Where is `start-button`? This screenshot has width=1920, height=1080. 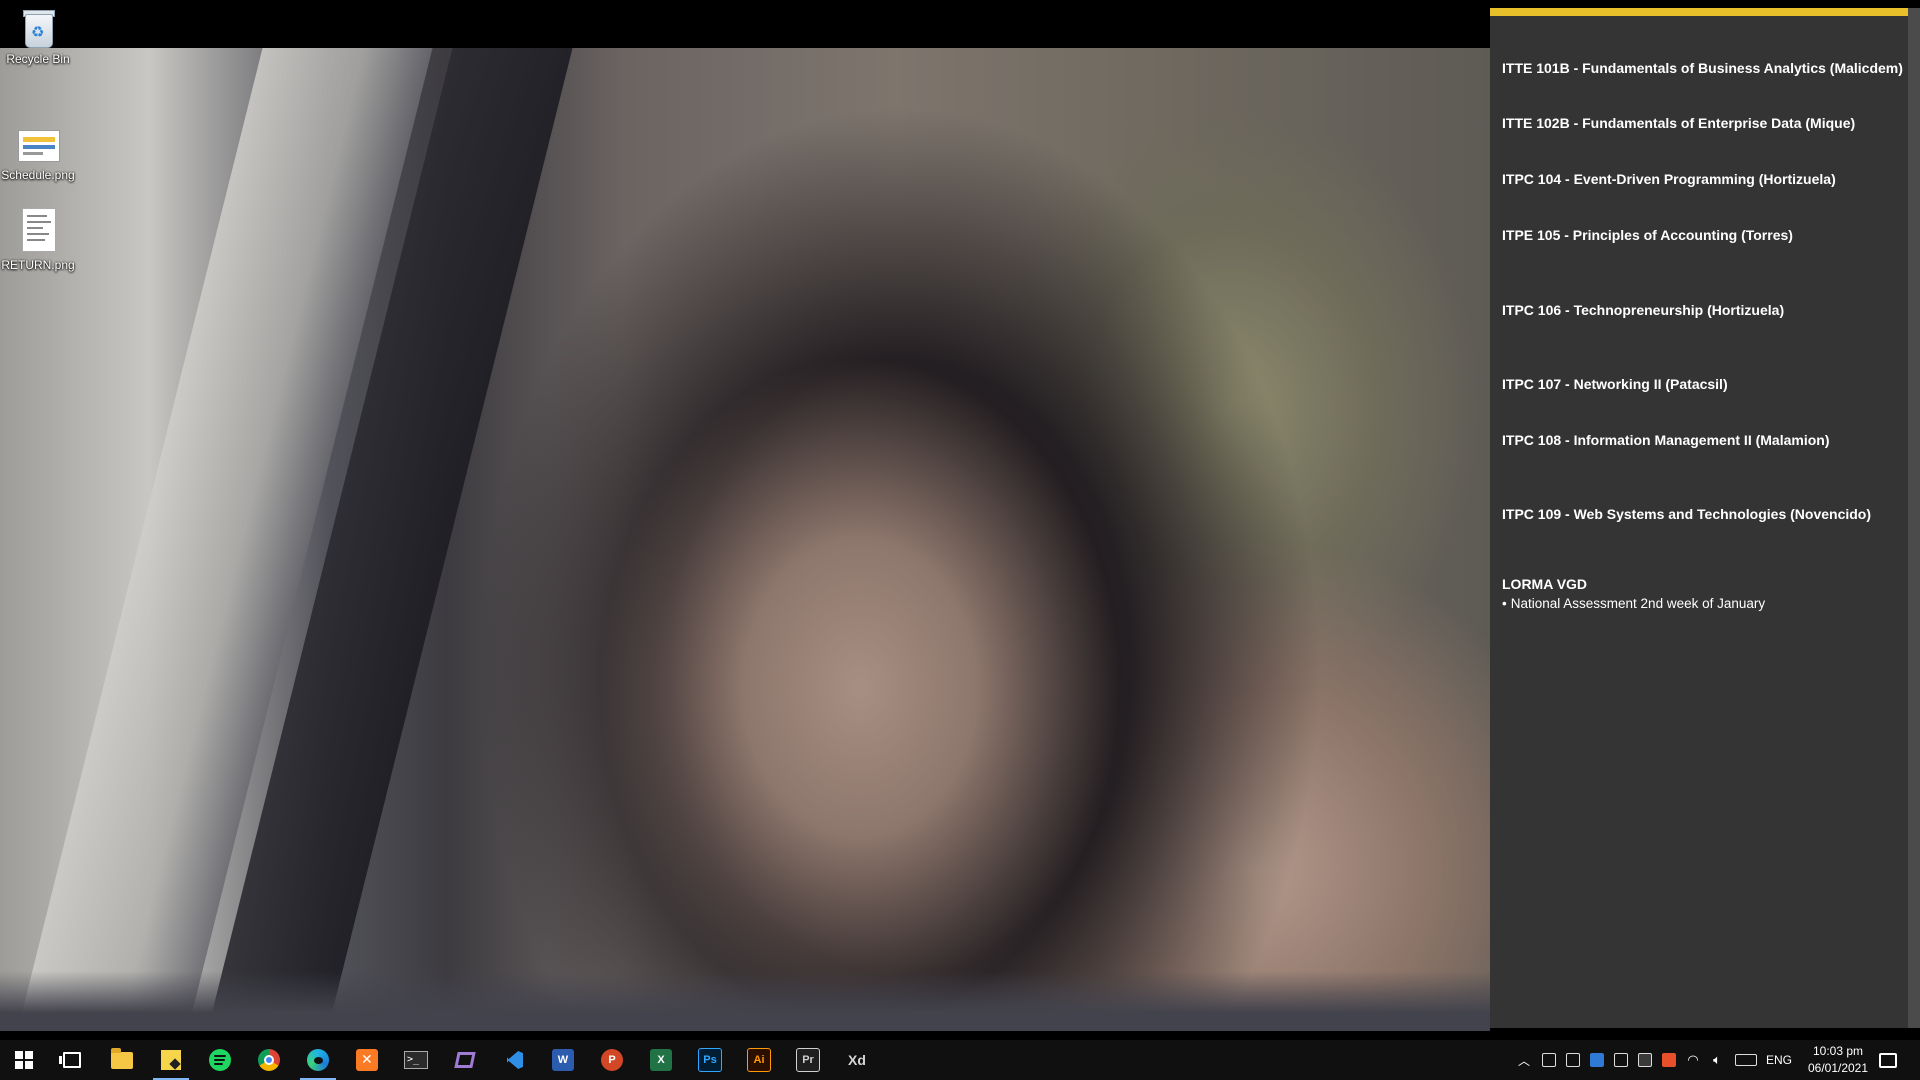
start-button is located at coordinates (24, 1060).